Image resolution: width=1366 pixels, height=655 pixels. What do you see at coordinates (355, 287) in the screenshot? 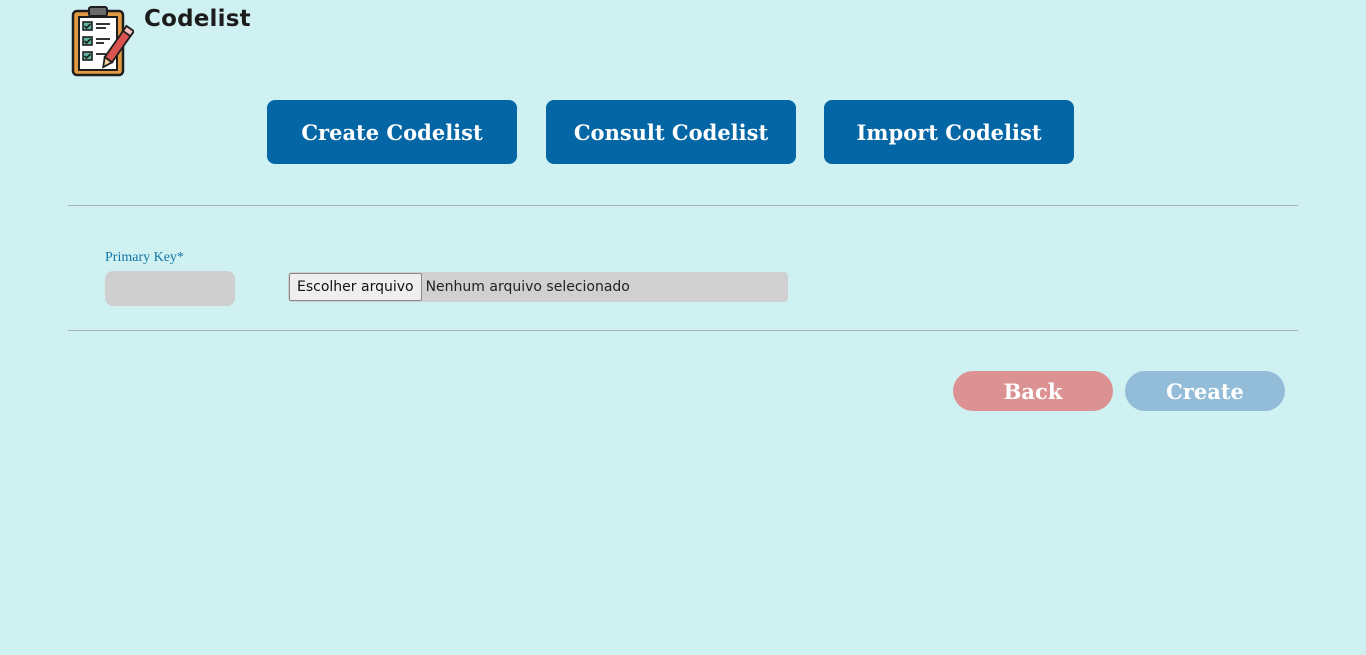
I see `choose-file-button: Escolher arquivo` at bounding box center [355, 287].